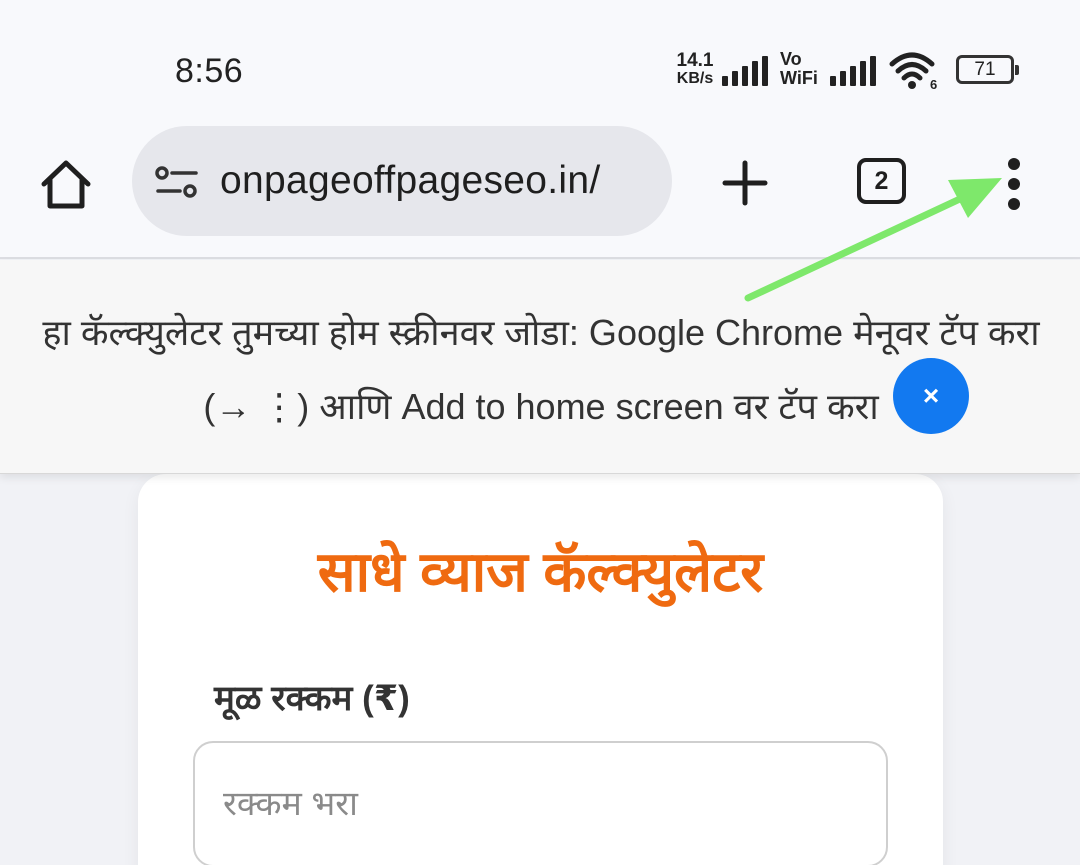 This screenshot has height=865, width=1080. What do you see at coordinates (931, 396) in the screenshot?
I see `notice-close-button: ×` at bounding box center [931, 396].